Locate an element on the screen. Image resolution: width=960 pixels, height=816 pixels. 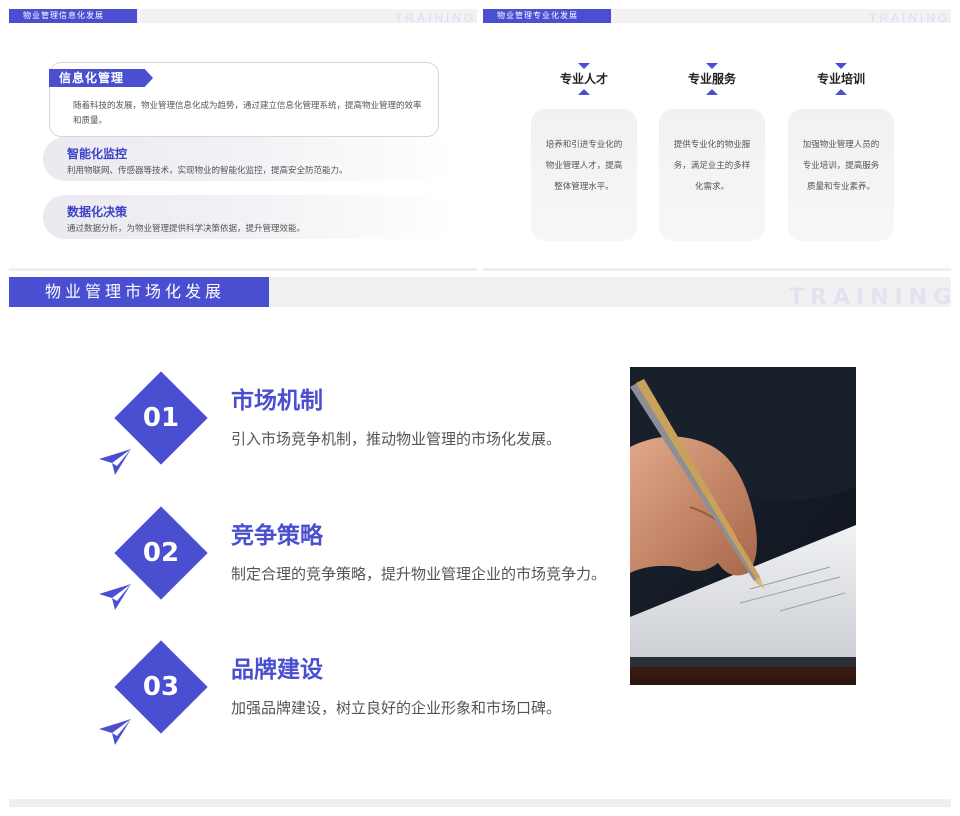
brand-building-title: 品牌建设 is located at coordinates (277, 670).